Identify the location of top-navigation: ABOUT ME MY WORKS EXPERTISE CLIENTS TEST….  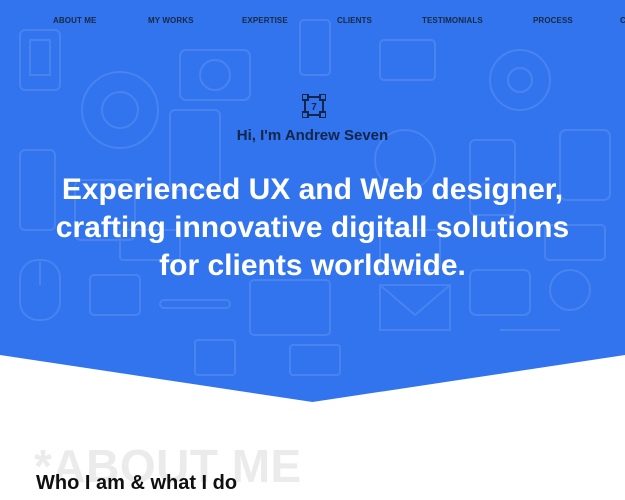
(312, 21).